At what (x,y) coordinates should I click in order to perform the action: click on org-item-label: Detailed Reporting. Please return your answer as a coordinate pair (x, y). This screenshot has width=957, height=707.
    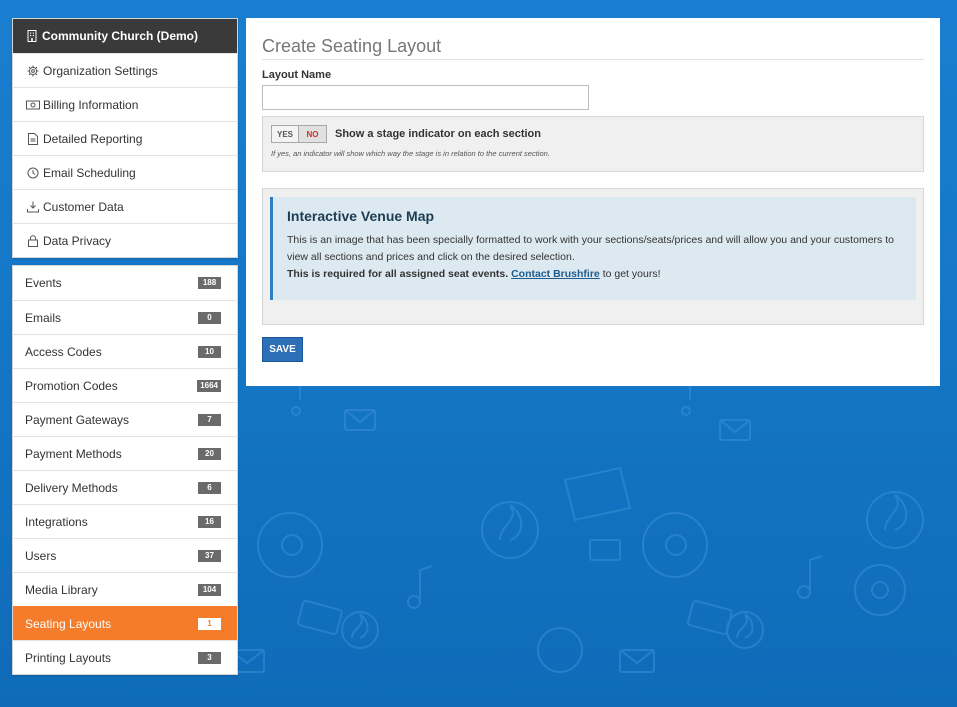
    Looking at the image, I should click on (93, 138).